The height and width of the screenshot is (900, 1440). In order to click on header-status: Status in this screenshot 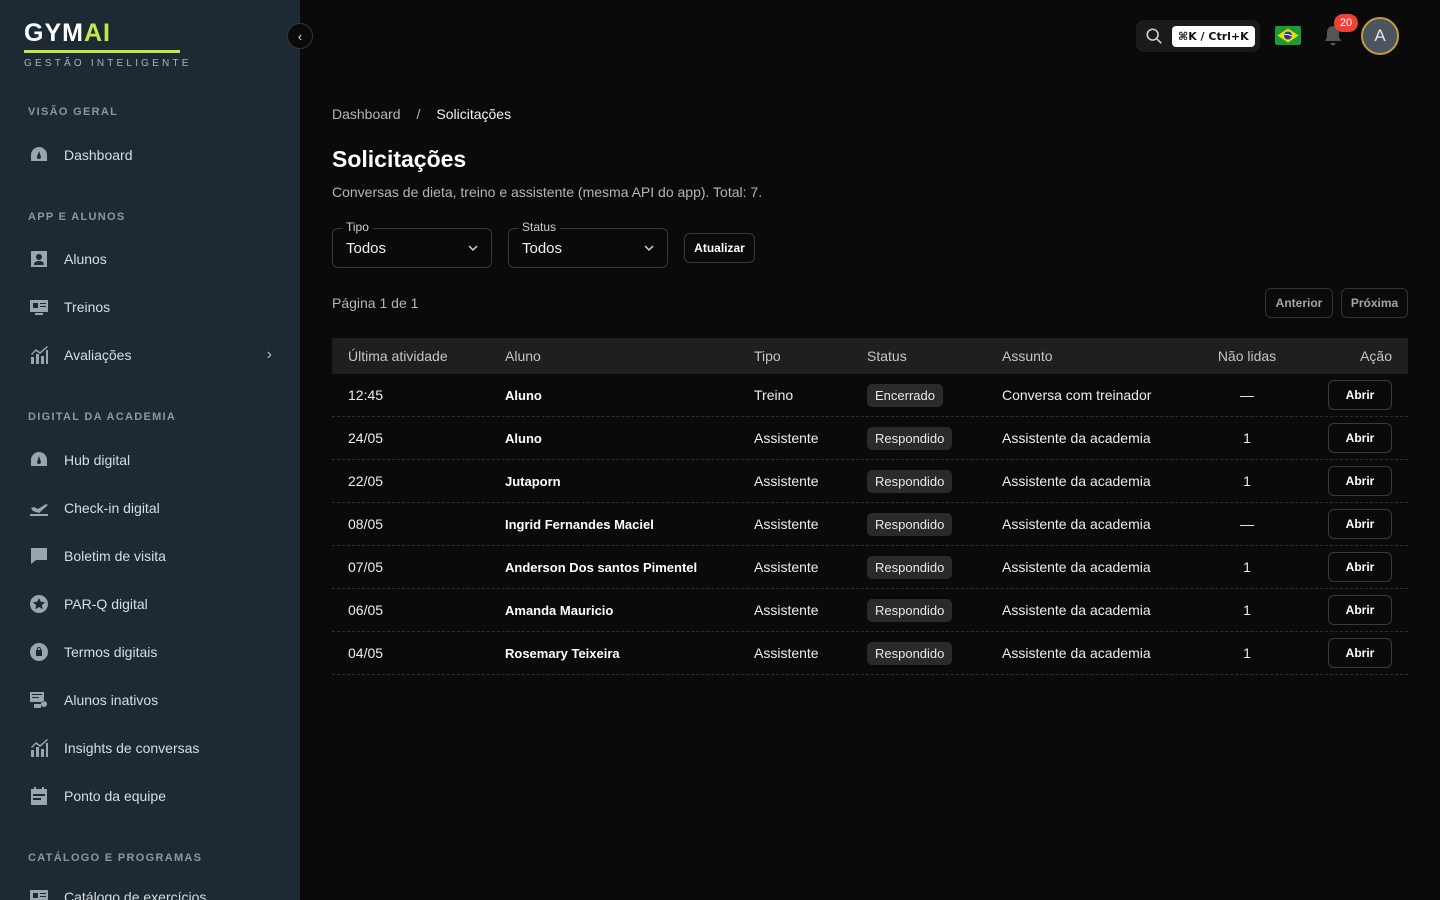, I will do `click(887, 356)`.